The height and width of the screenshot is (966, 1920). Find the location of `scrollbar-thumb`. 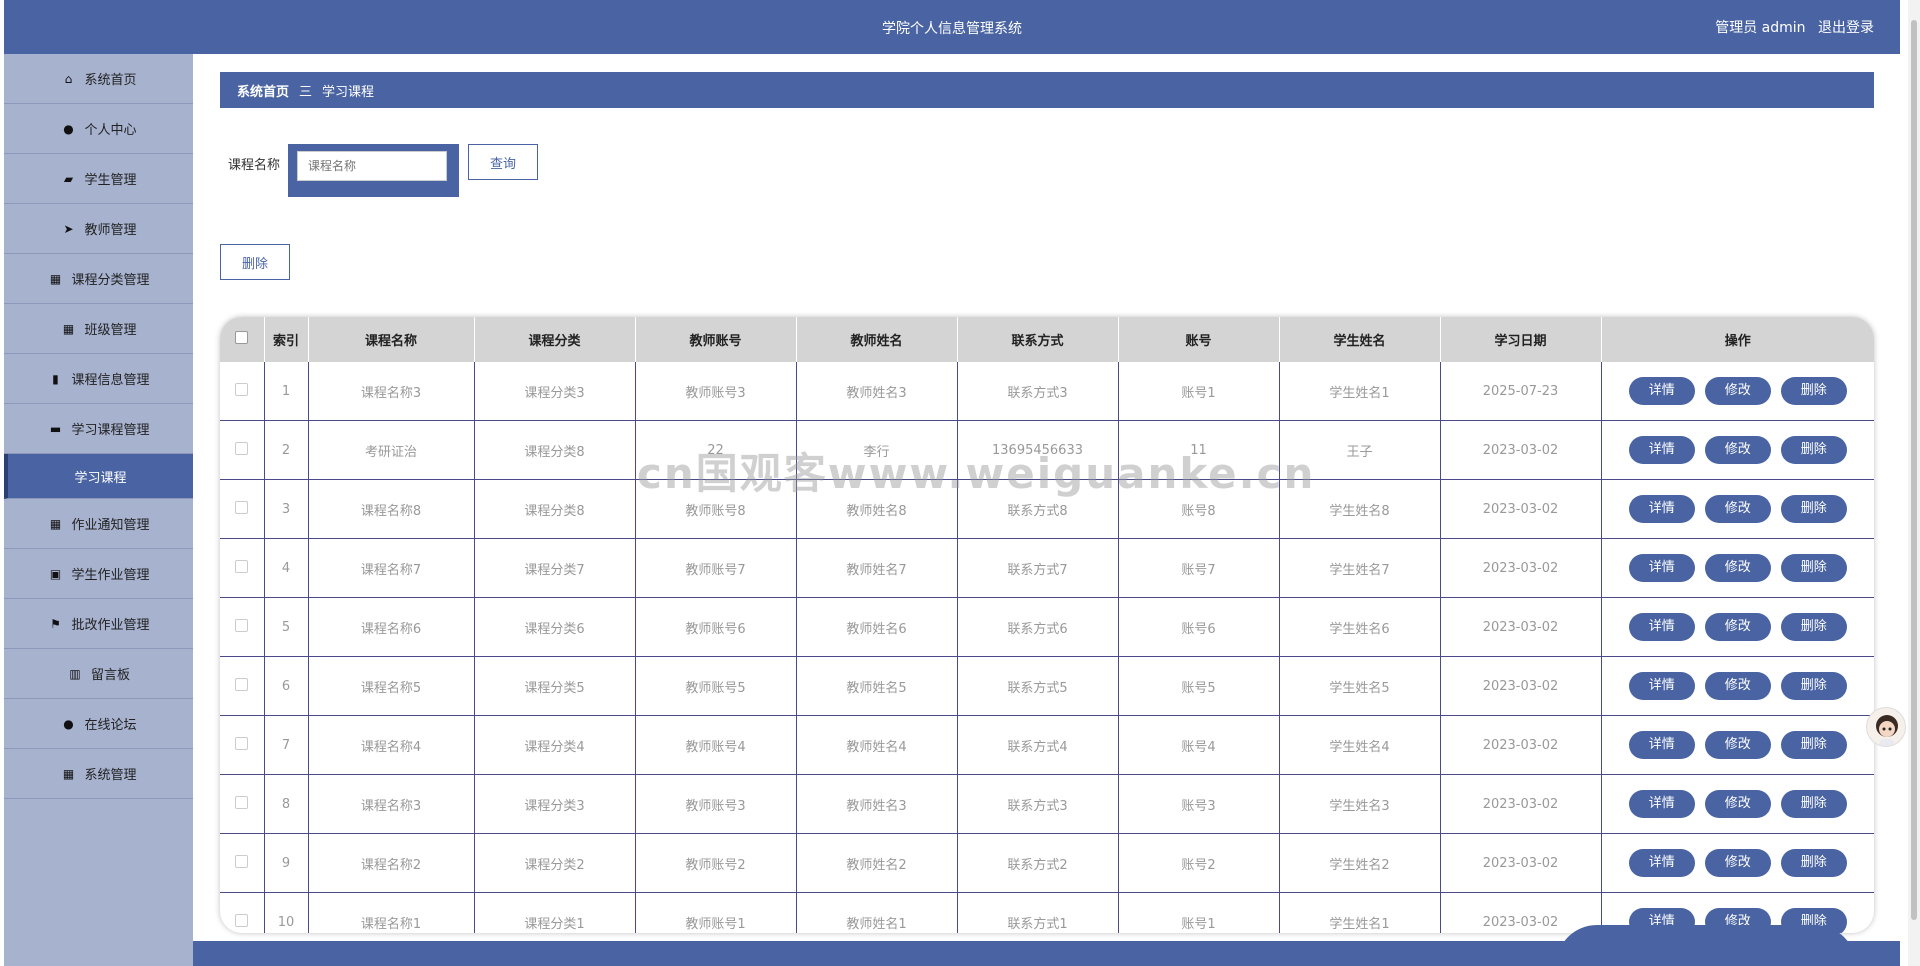

scrollbar-thumb is located at coordinates (1914, 470).